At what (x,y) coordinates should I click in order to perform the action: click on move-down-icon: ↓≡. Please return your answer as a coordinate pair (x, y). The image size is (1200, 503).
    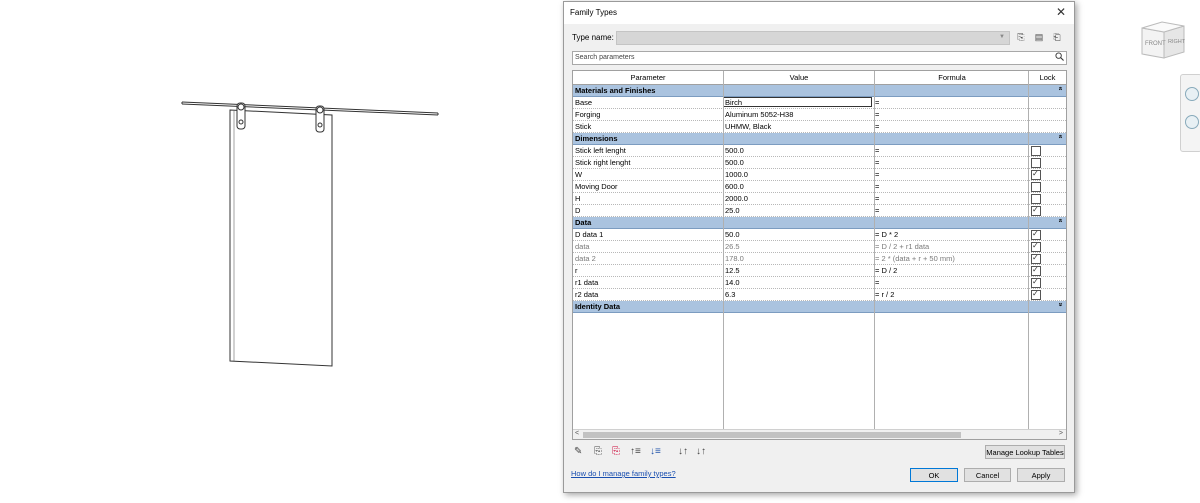
    Looking at the image, I should click on (655, 451).